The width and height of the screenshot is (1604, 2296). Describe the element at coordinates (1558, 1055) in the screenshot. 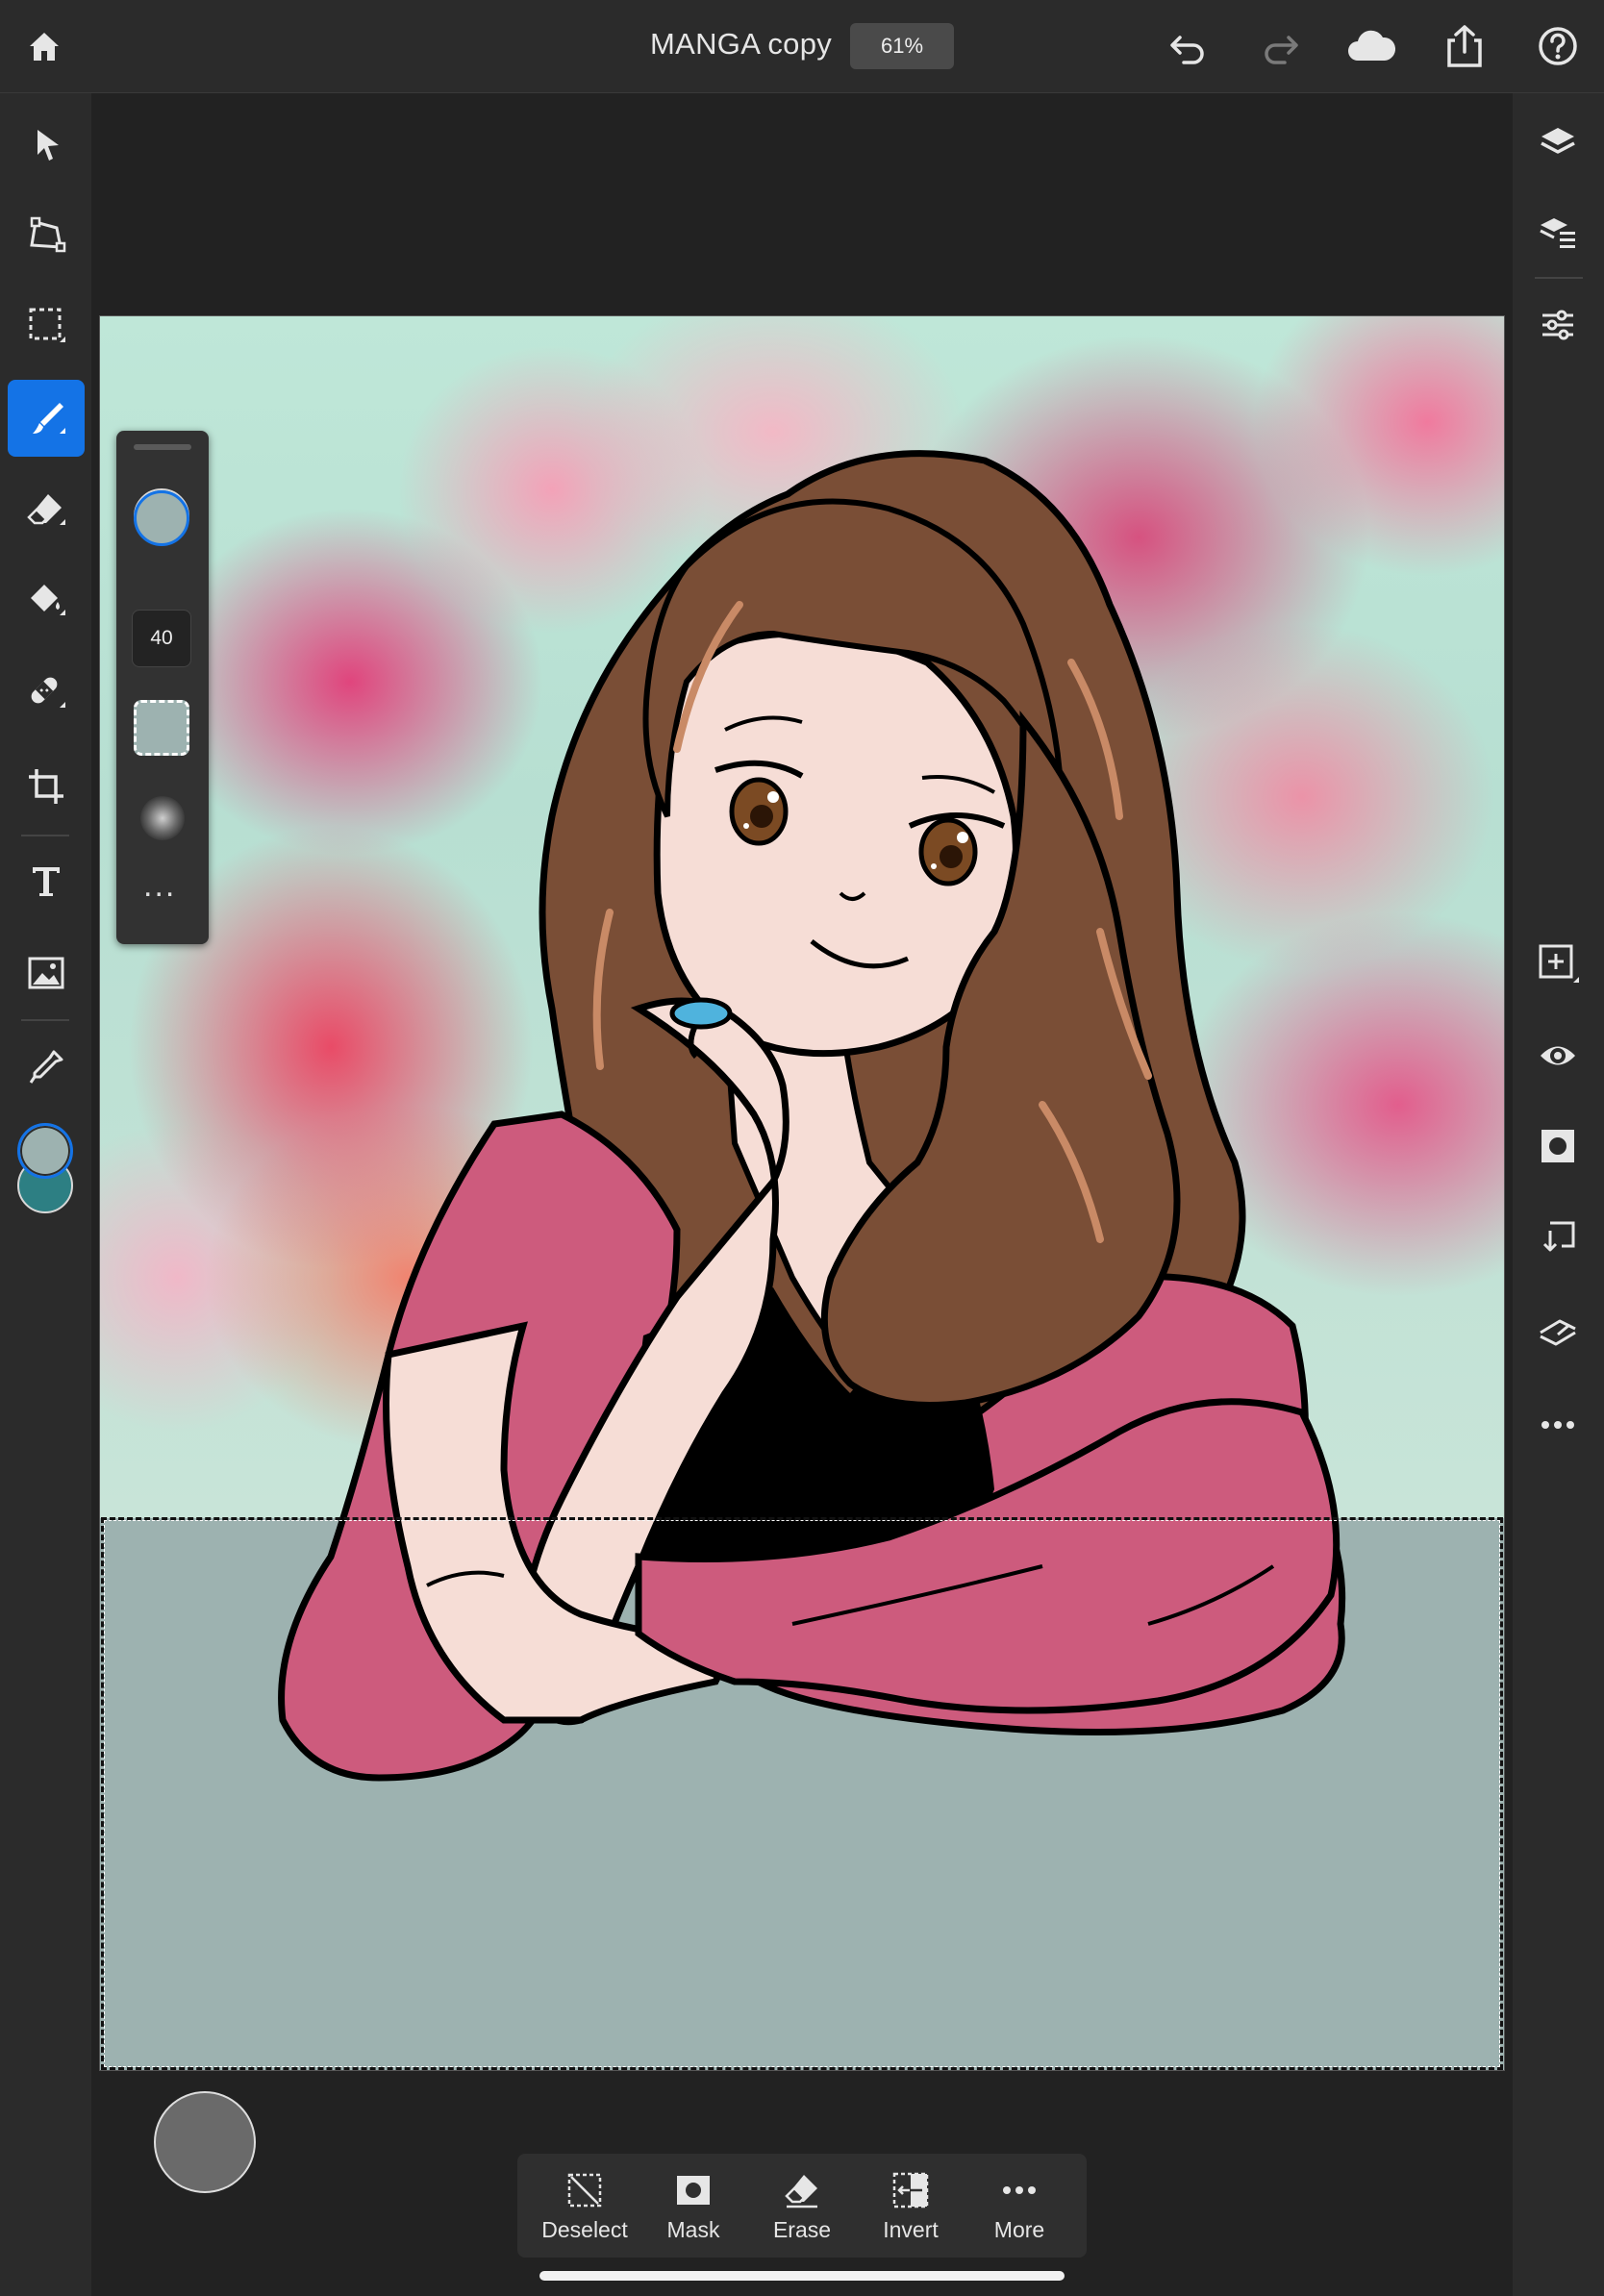

I see `visibility-icon` at that location.